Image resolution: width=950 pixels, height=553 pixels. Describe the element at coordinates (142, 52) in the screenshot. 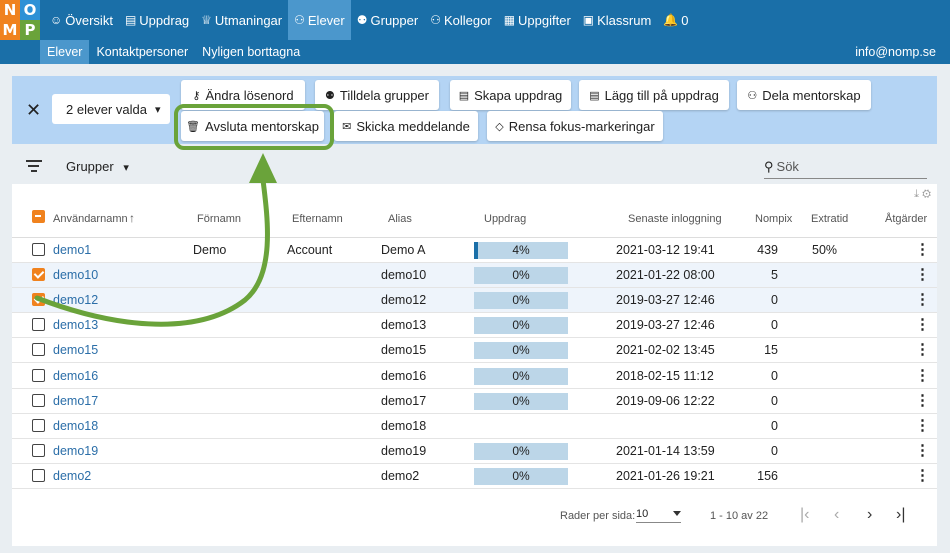

I see `subnav-item-1: Kontaktpersoner` at that location.